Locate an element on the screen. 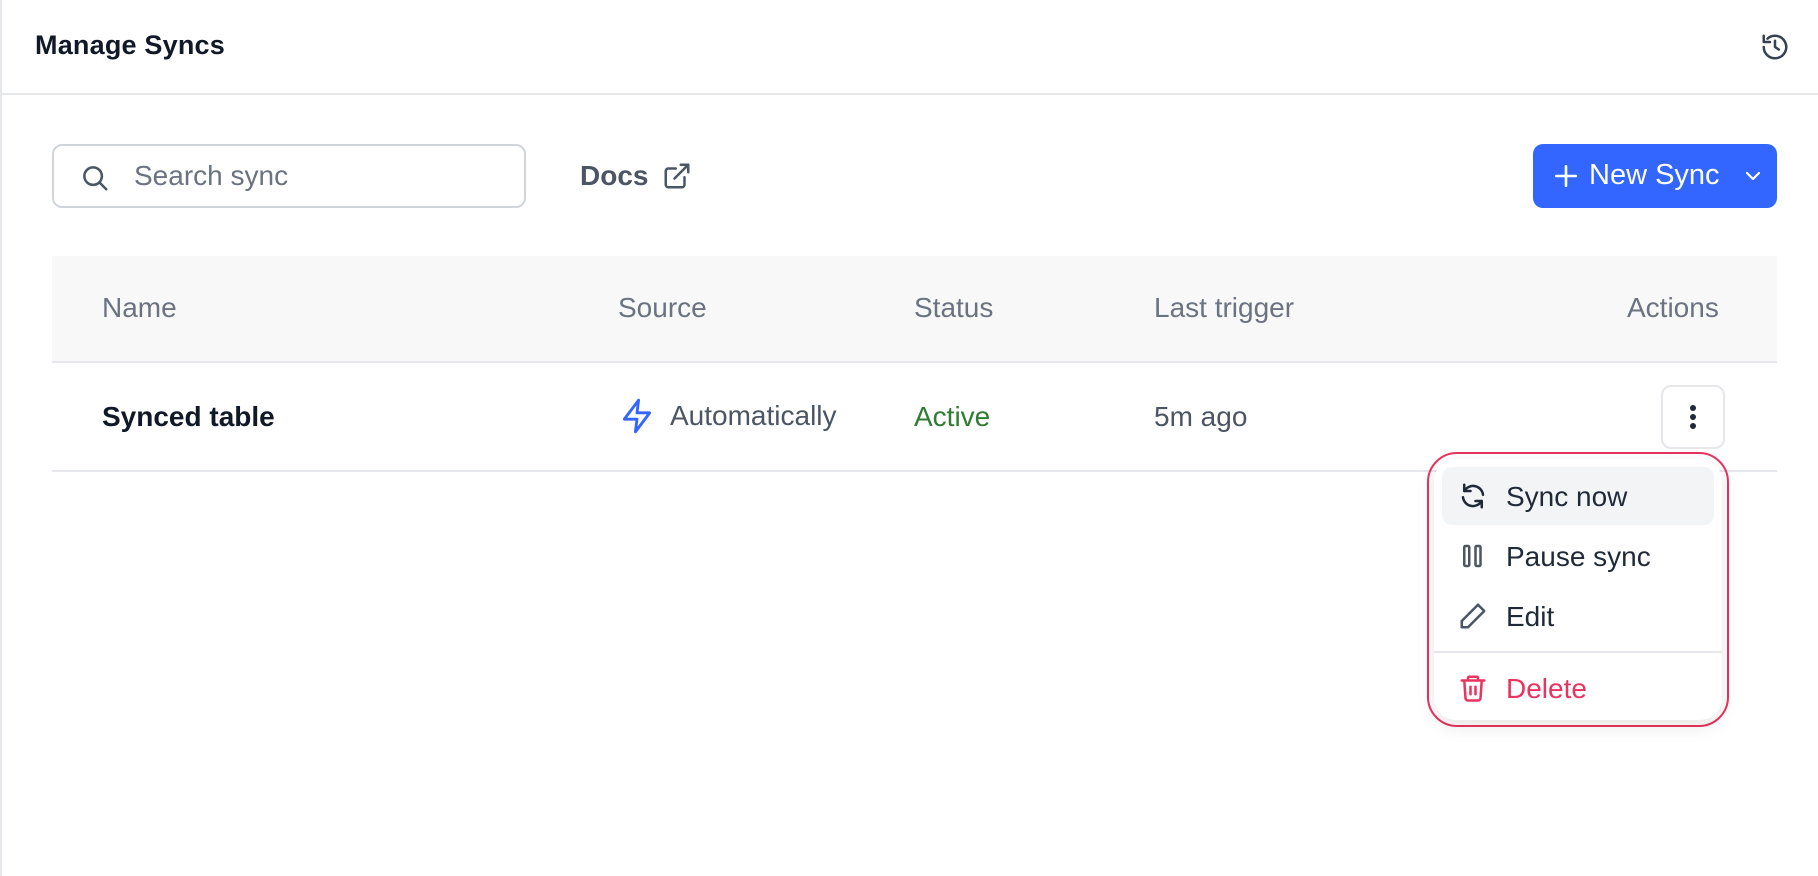 The image size is (1818, 876). plus-icon is located at coordinates (1566, 176).